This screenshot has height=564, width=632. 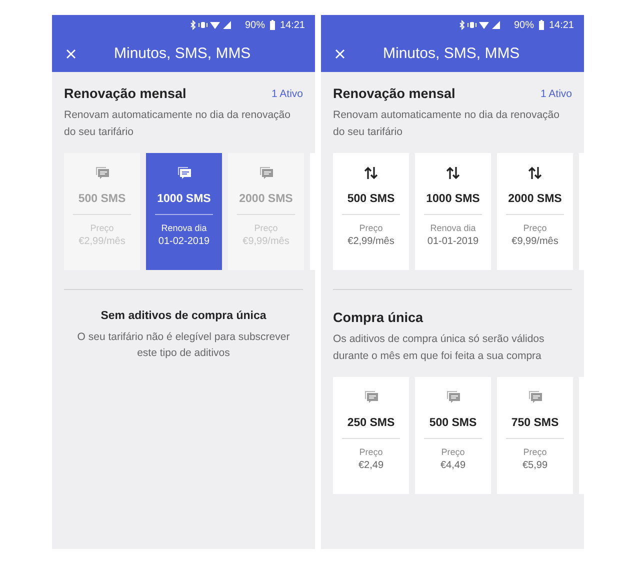 I want to click on plan-value: 01-01-2019, so click(x=453, y=241).